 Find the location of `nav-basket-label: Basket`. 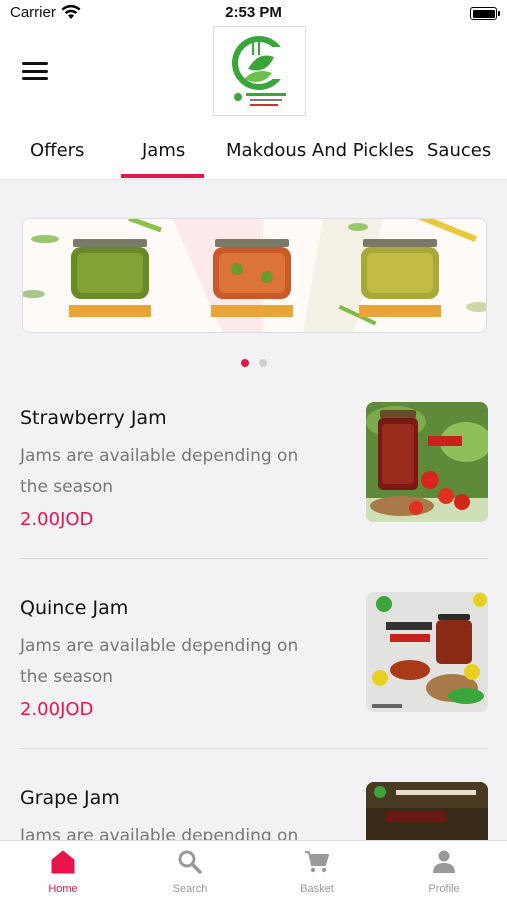

nav-basket-label: Basket is located at coordinates (317, 889).